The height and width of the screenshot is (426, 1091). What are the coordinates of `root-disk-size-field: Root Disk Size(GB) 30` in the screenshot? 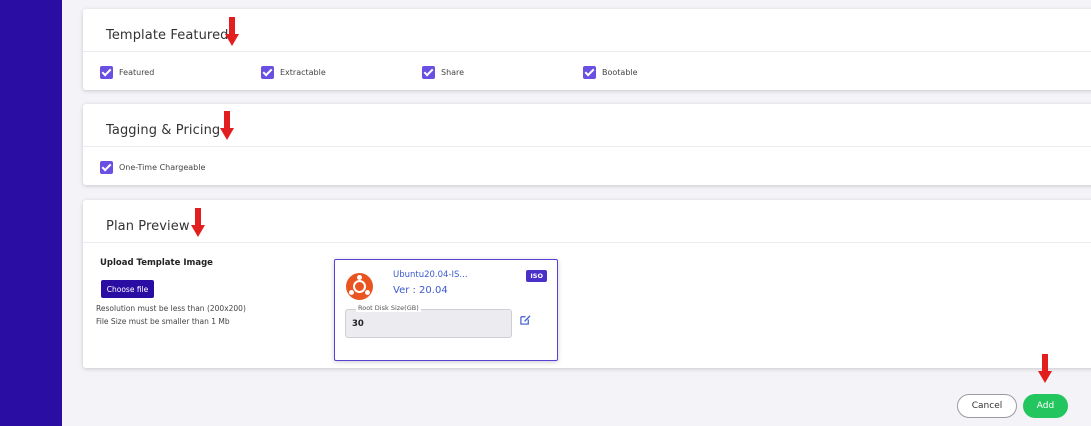 It's located at (428, 321).